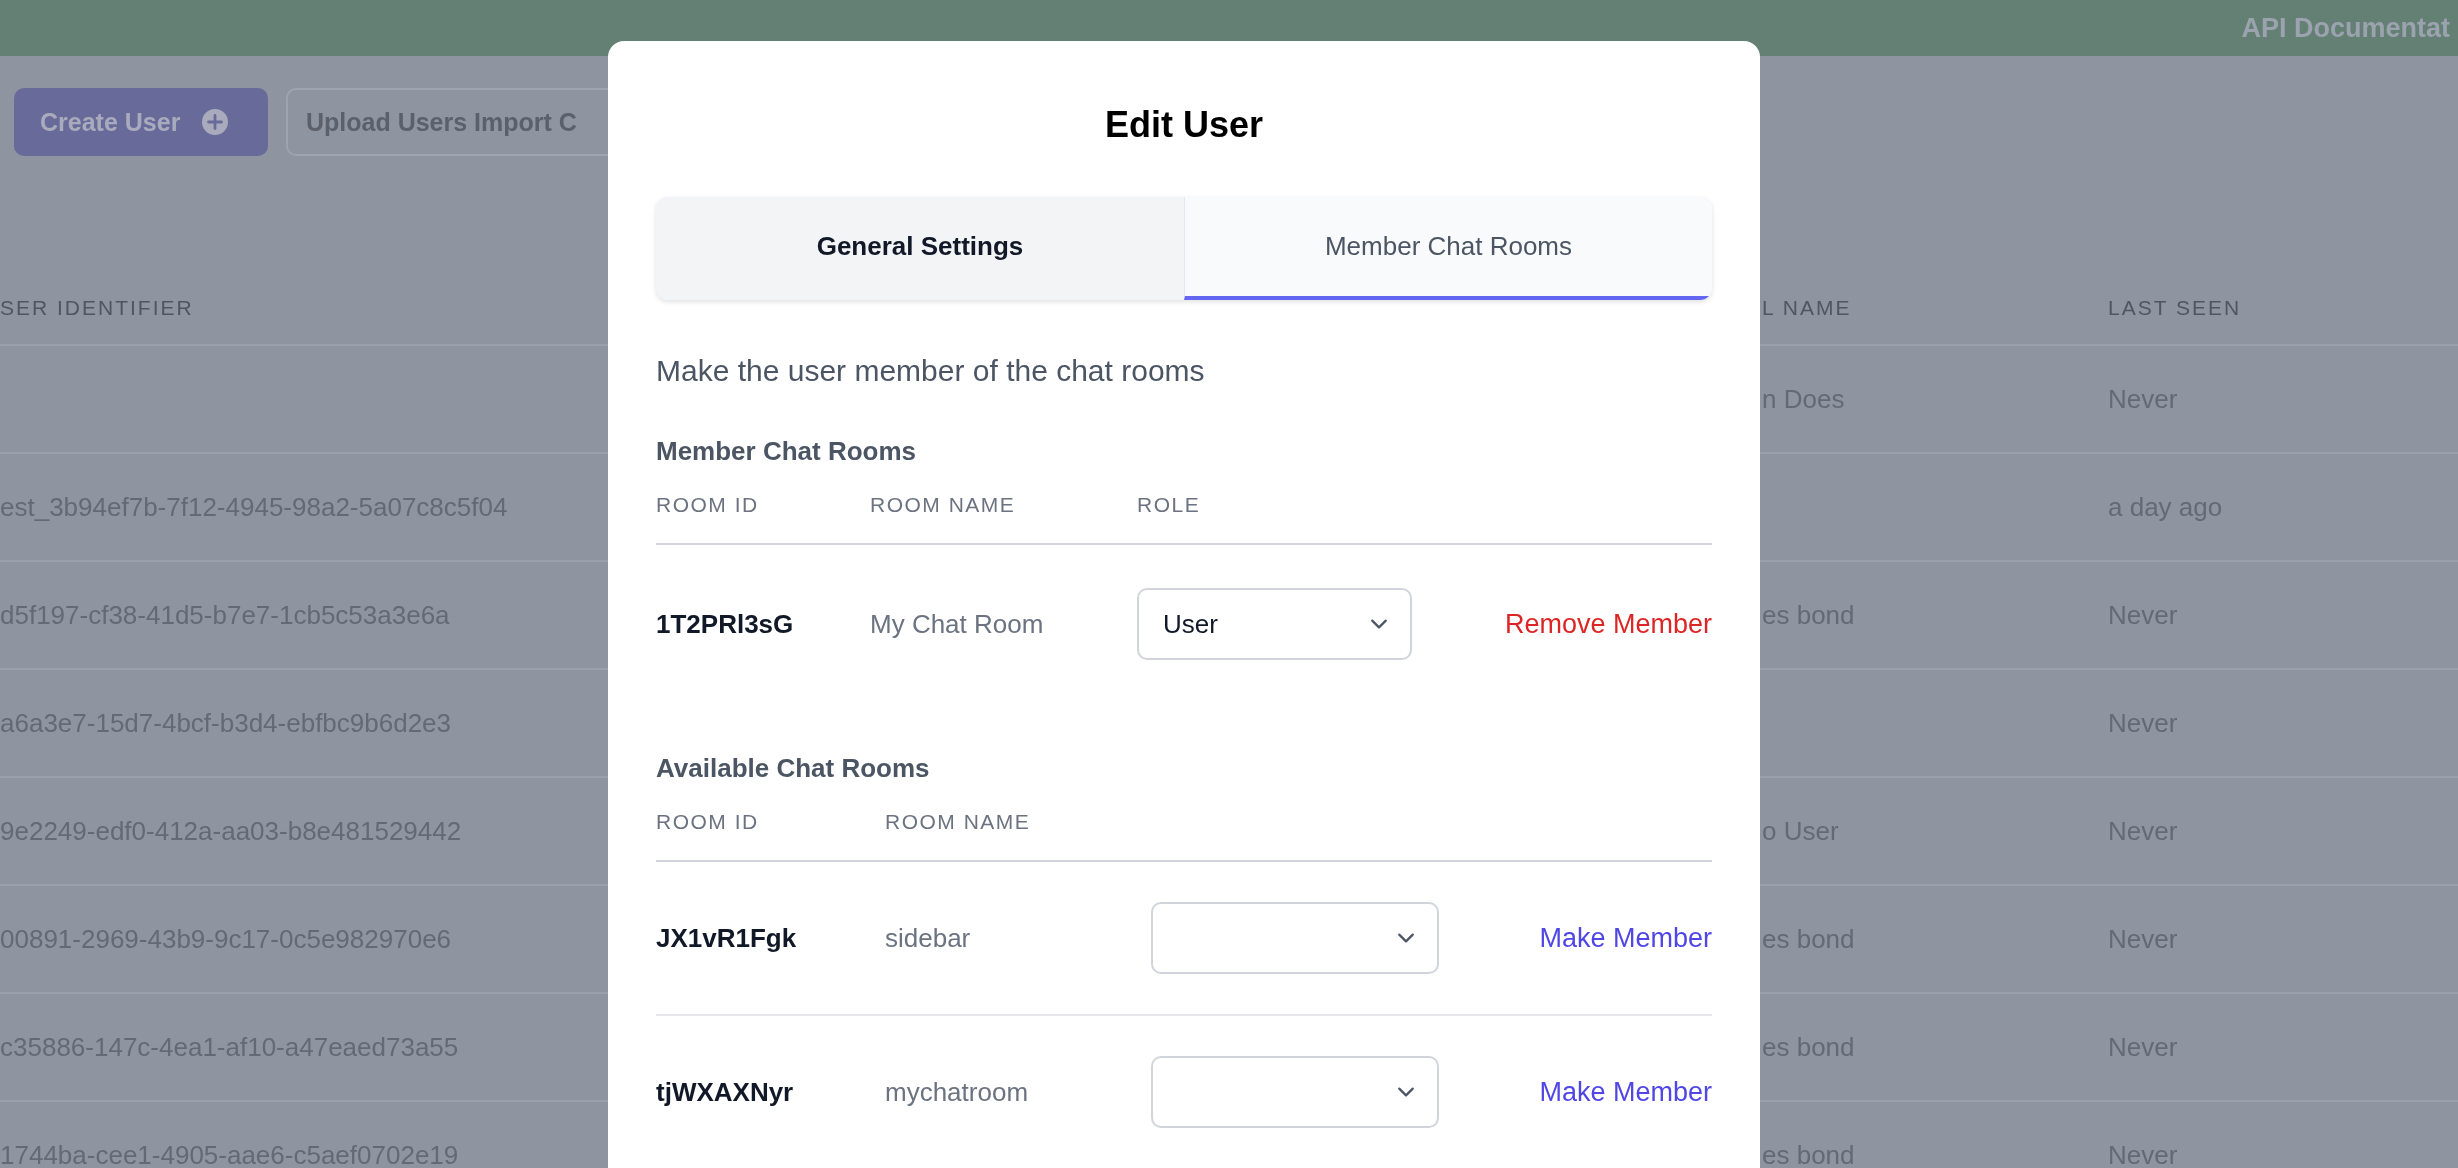 This screenshot has height=1168, width=2458. Describe the element at coordinates (1183, 125) in the screenshot. I see `dialog-title: Edit User` at that location.